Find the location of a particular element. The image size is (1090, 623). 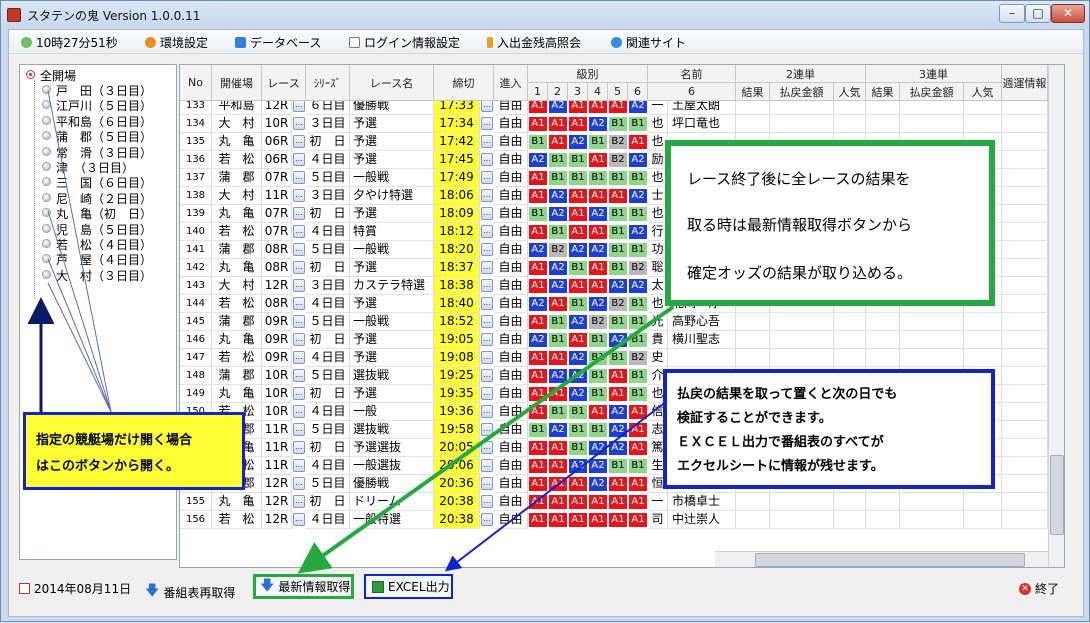

tree-item-venue: 平和島（６日目） is located at coordinates (98, 121).